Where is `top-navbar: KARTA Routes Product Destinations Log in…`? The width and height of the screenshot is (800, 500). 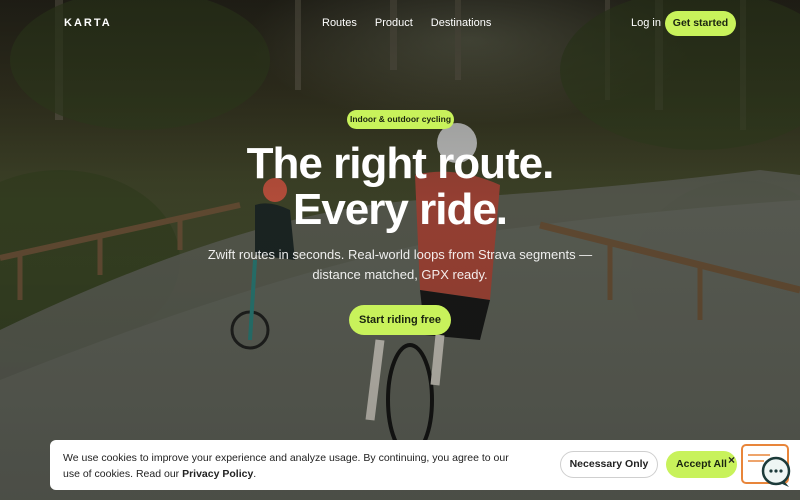
top-navbar: KARTA Routes Product Destinations Log in… is located at coordinates (400, 24).